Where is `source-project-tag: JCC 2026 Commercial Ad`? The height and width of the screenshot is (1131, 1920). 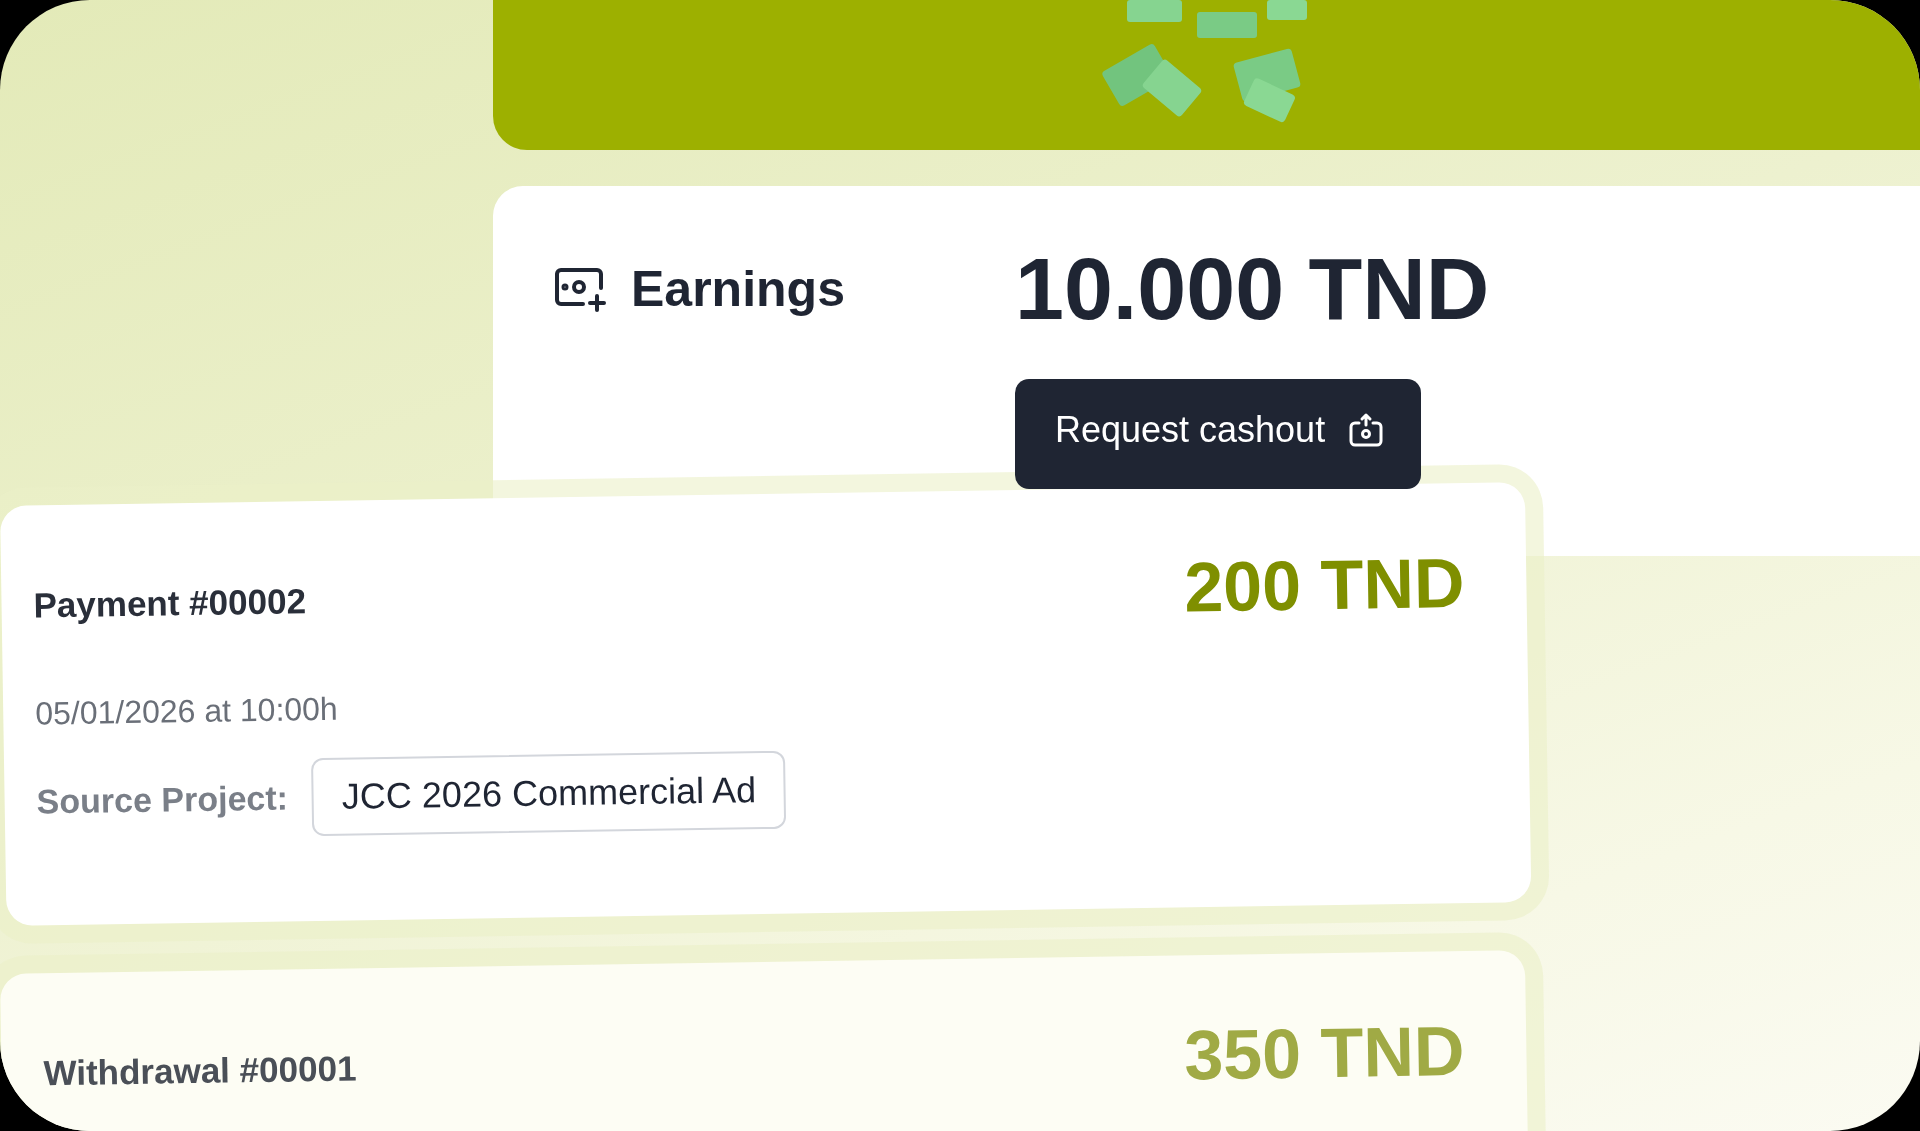
source-project-tag: JCC 2026 Commercial Ad is located at coordinates (549, 793).